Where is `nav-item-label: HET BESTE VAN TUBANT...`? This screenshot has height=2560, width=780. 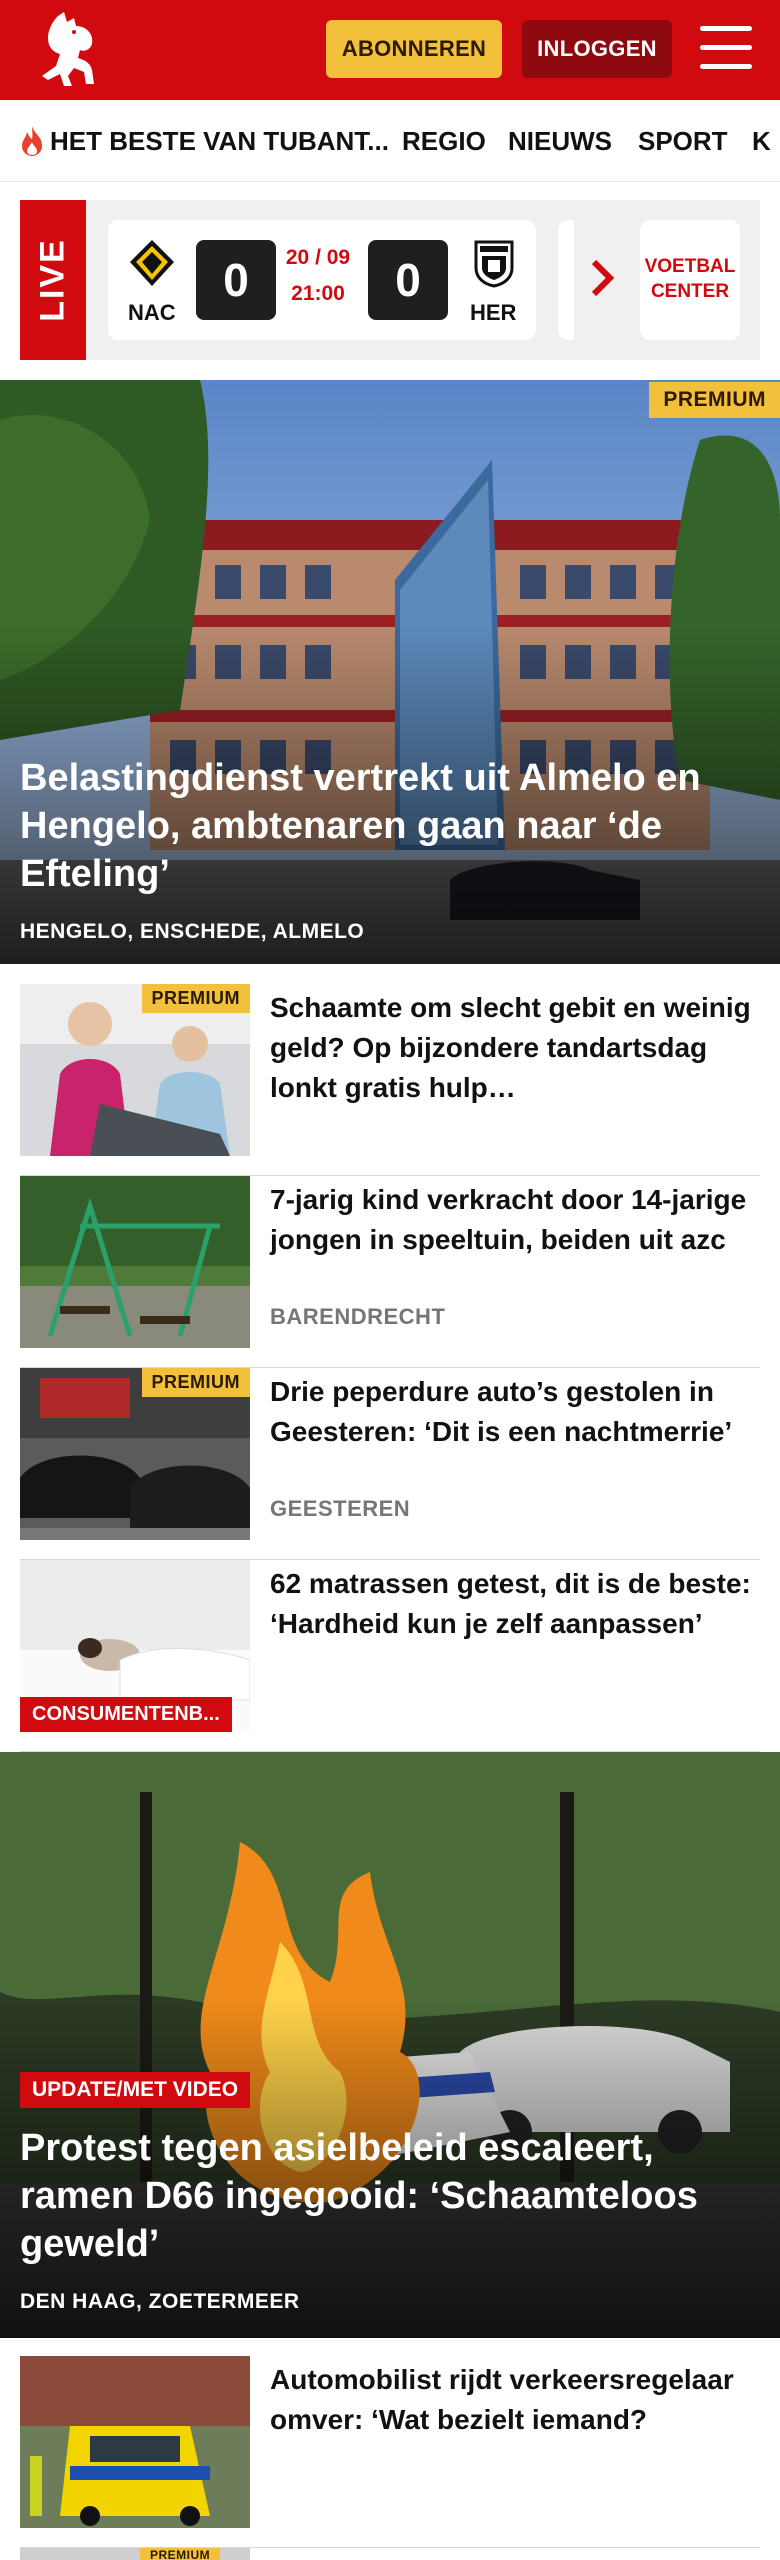
nav-item-label: HET BESTE VAN TUBANT... is located at coordinates (219, 140).